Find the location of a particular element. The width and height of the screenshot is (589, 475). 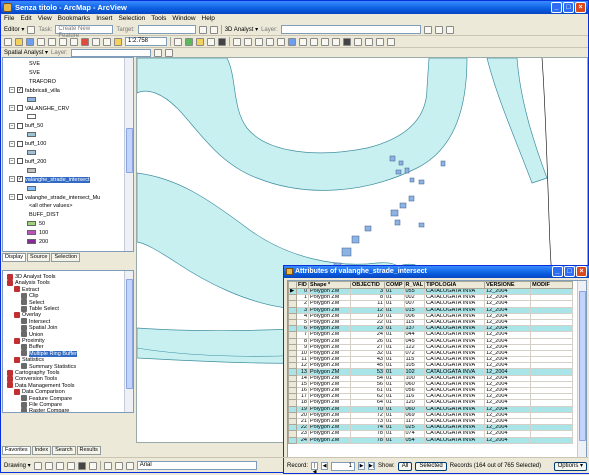

rectangle-icon is located at coordinates (59, 465).